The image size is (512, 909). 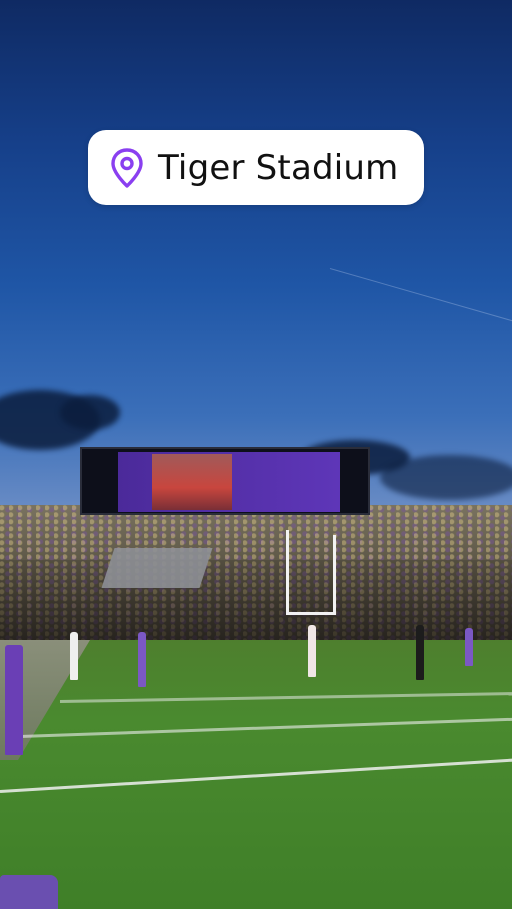 I want to click on scoreboard-video, so click(x=192, y=482).